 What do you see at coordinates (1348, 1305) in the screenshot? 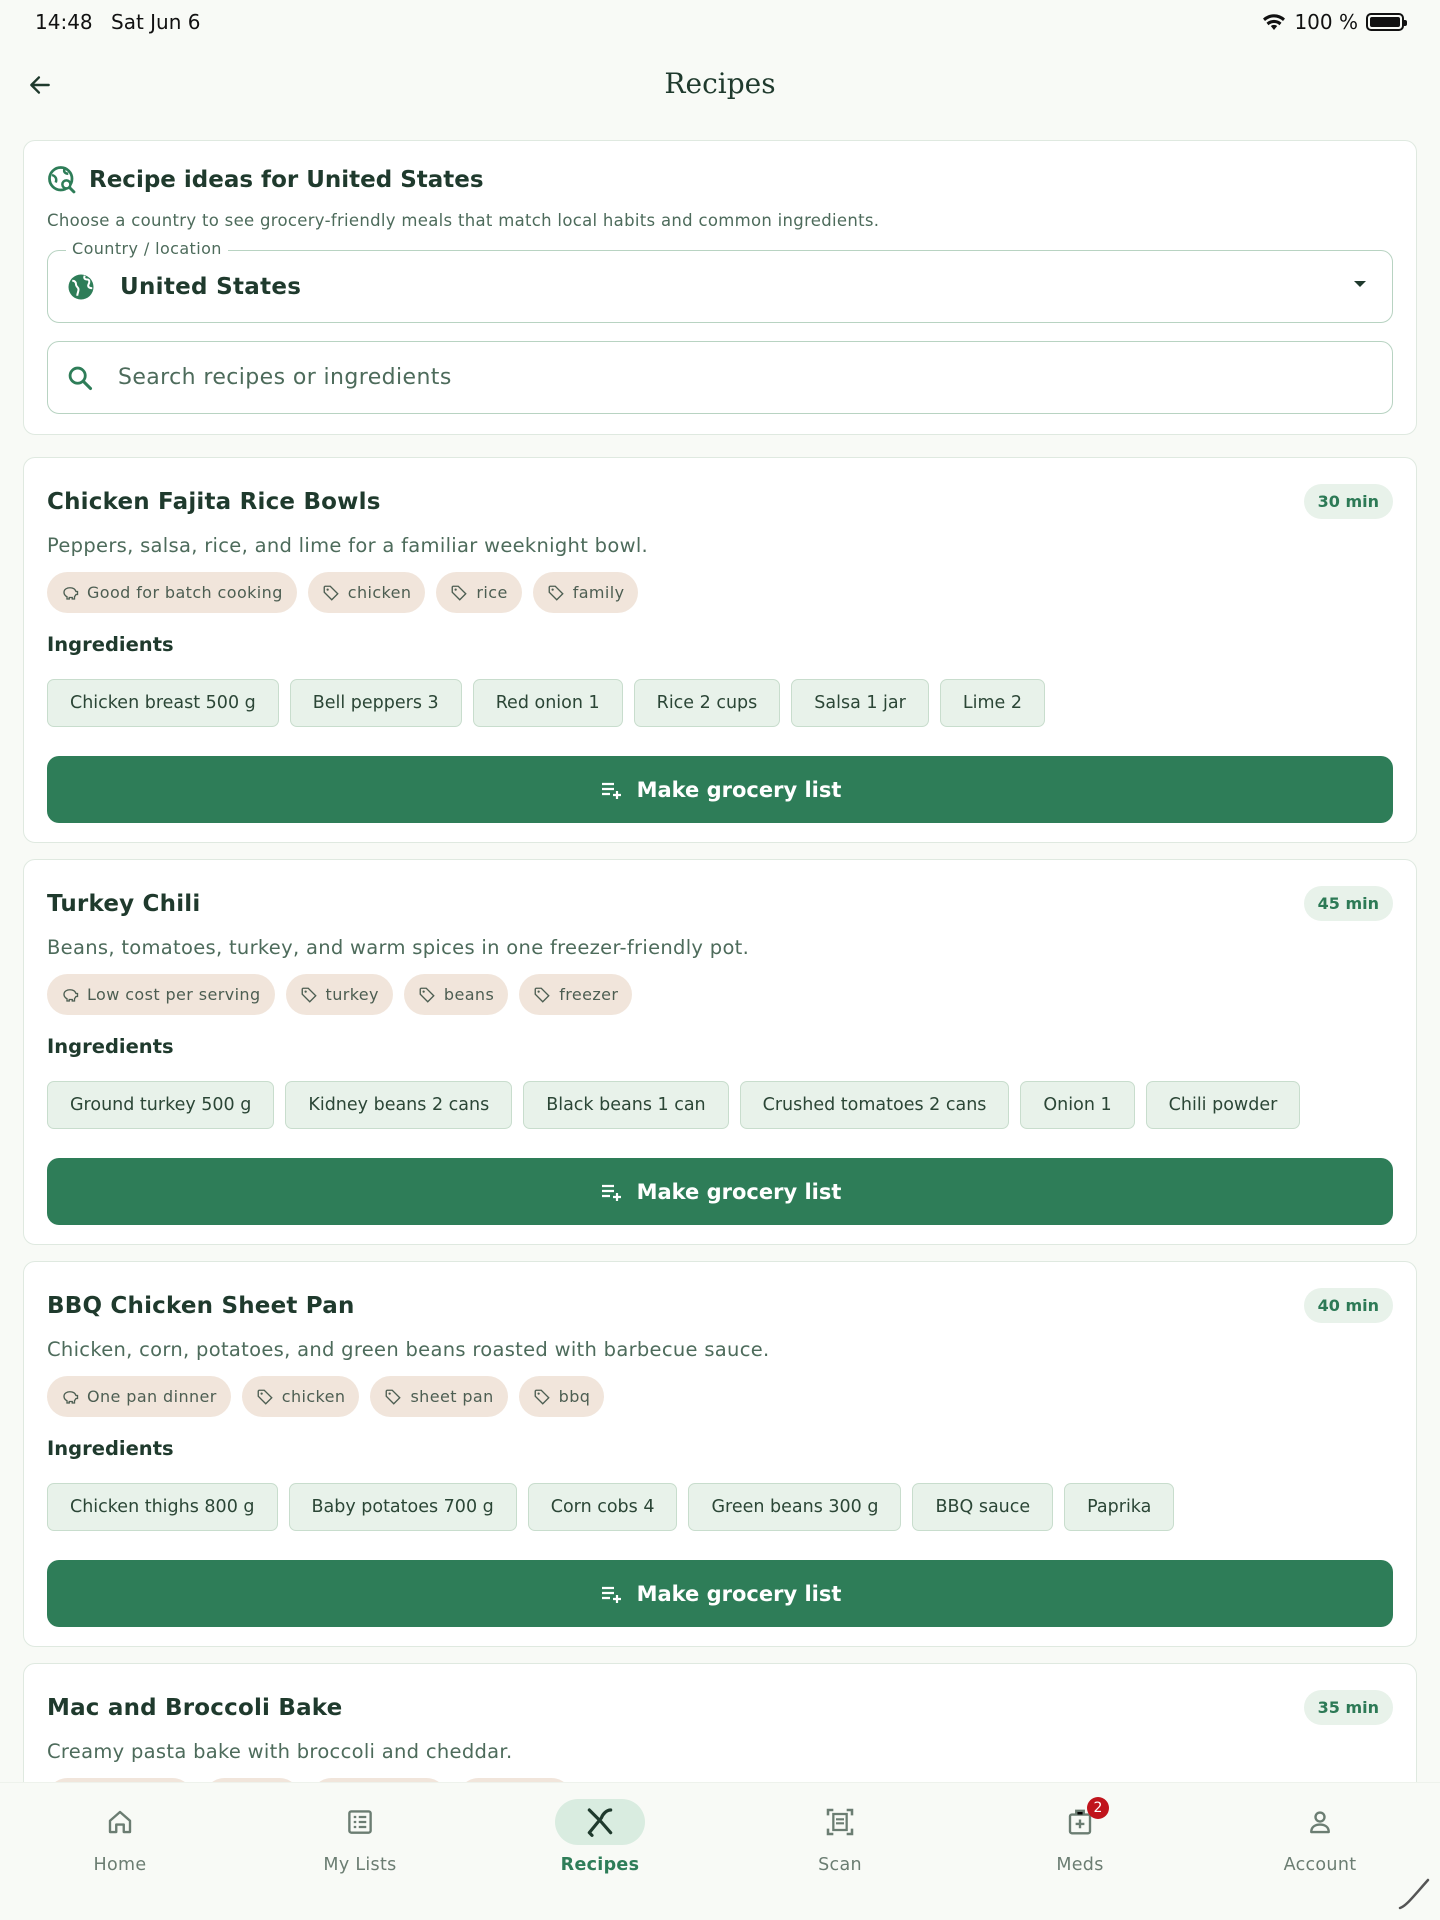
I see `time-badge: 40 min` at bounding box center [1348, 1305].